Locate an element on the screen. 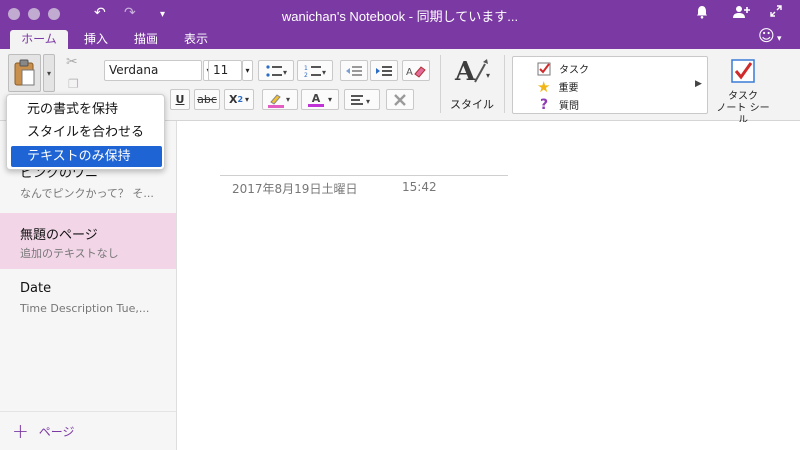 This screenshot has height=450, width=800. strikethrough-button: abc is located at coordinates (207, 99).